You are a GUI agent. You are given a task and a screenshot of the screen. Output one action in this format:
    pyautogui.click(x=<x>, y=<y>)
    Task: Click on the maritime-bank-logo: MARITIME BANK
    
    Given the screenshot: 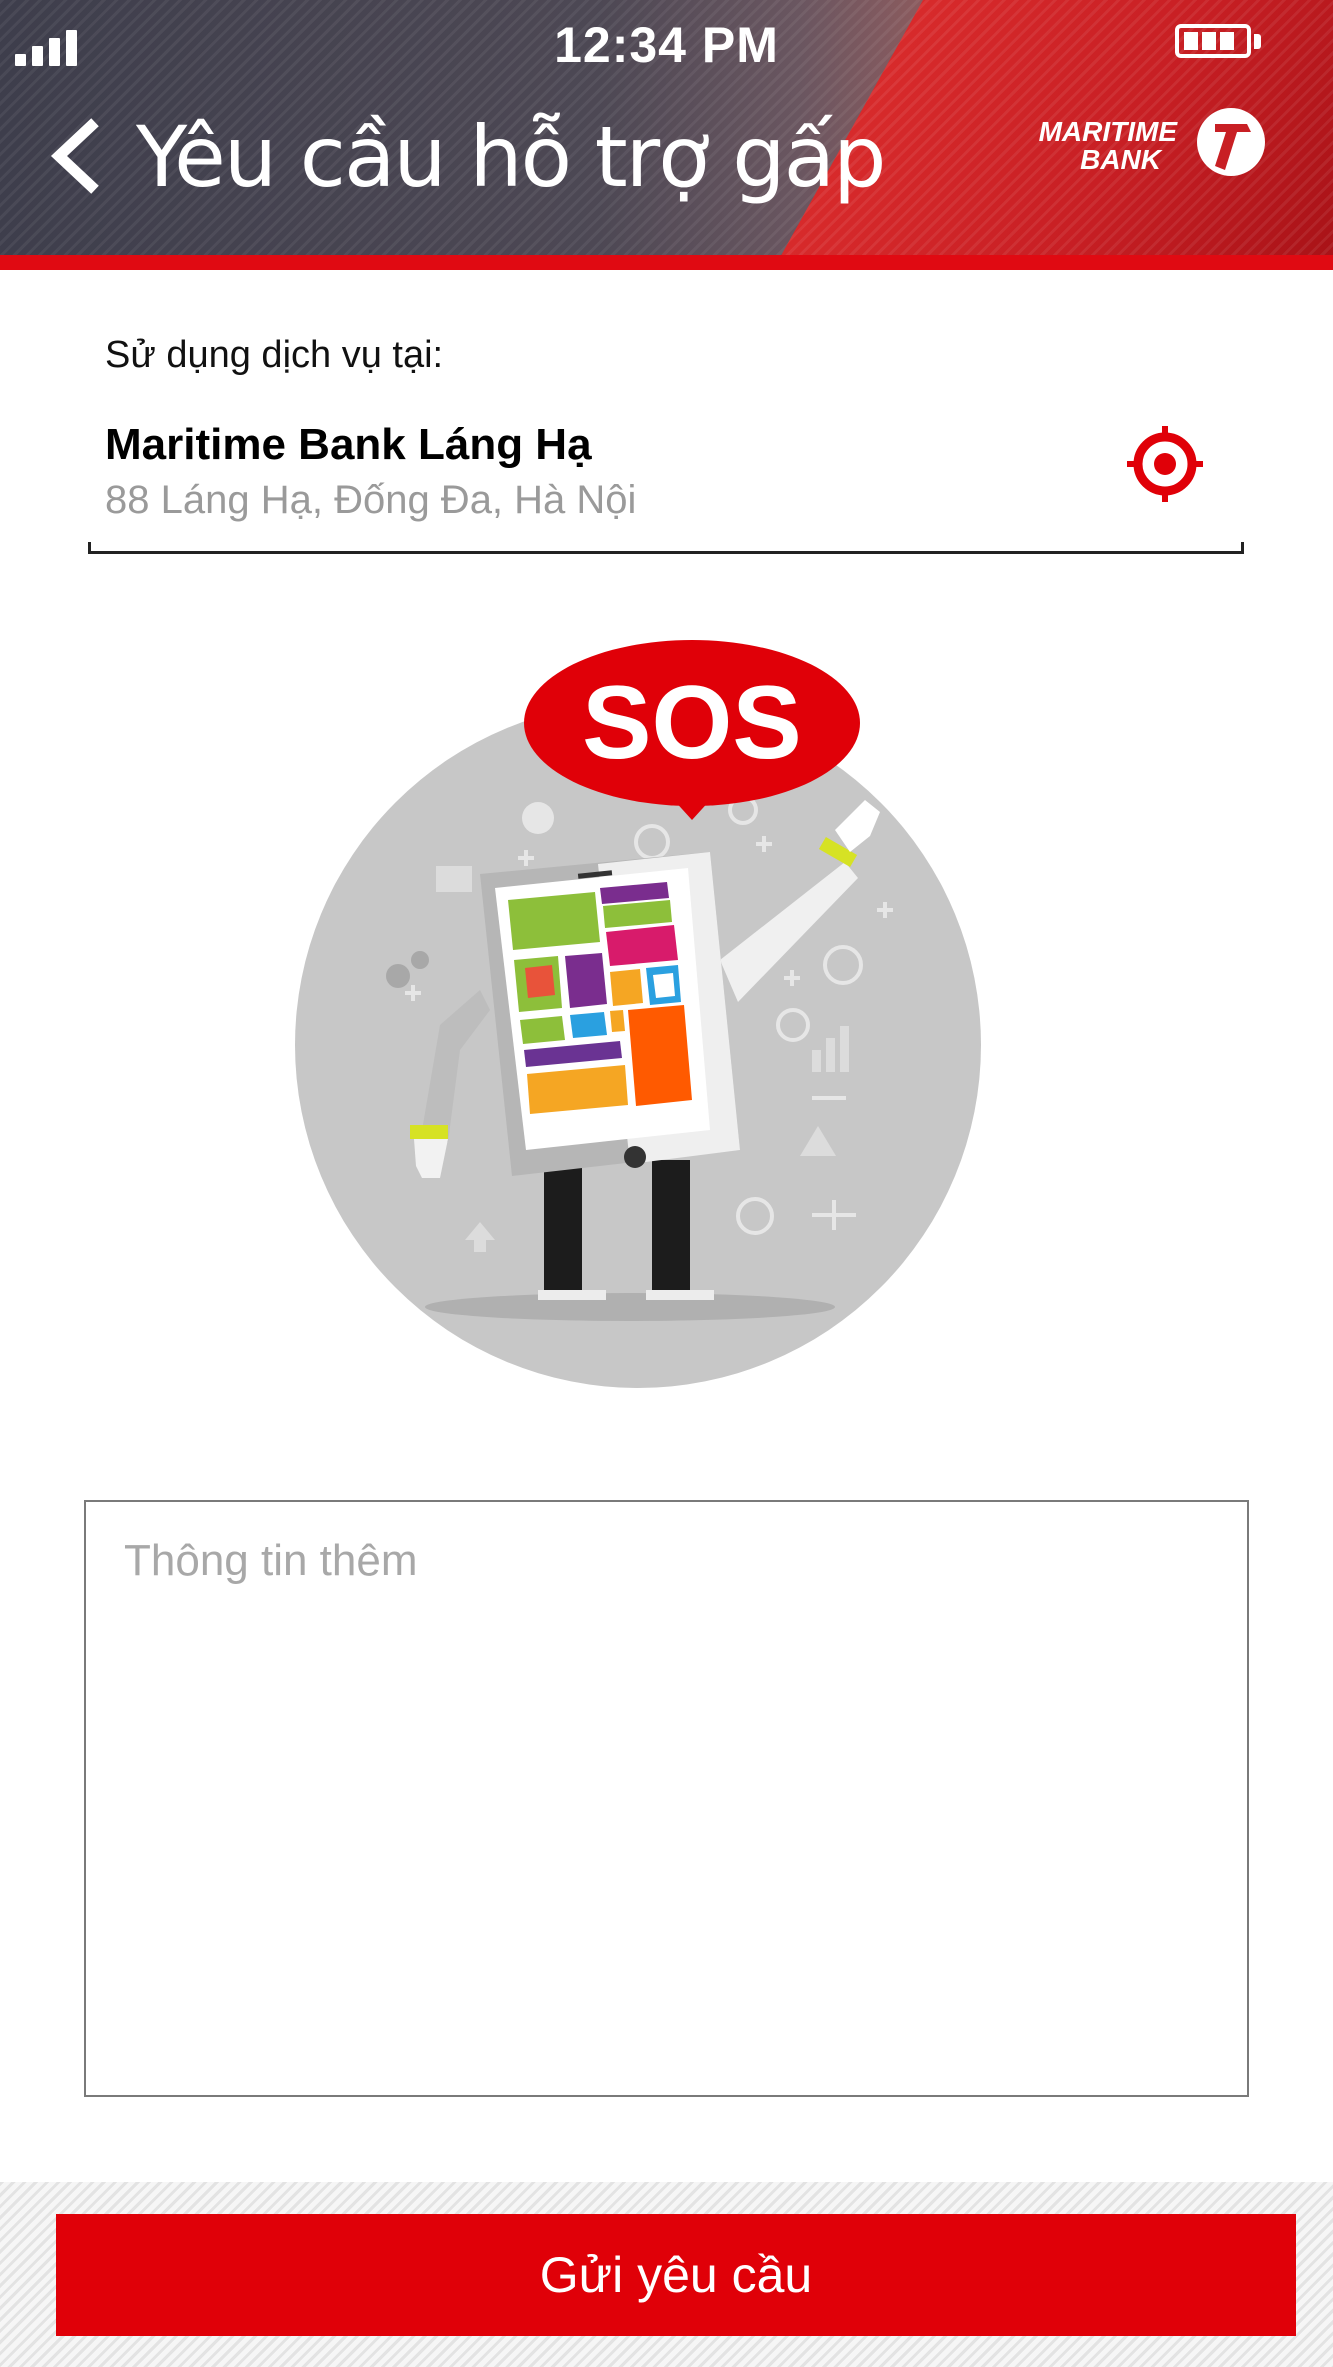 What is the action you would take?
    pyautogui.click(x=1142, y=142)
    